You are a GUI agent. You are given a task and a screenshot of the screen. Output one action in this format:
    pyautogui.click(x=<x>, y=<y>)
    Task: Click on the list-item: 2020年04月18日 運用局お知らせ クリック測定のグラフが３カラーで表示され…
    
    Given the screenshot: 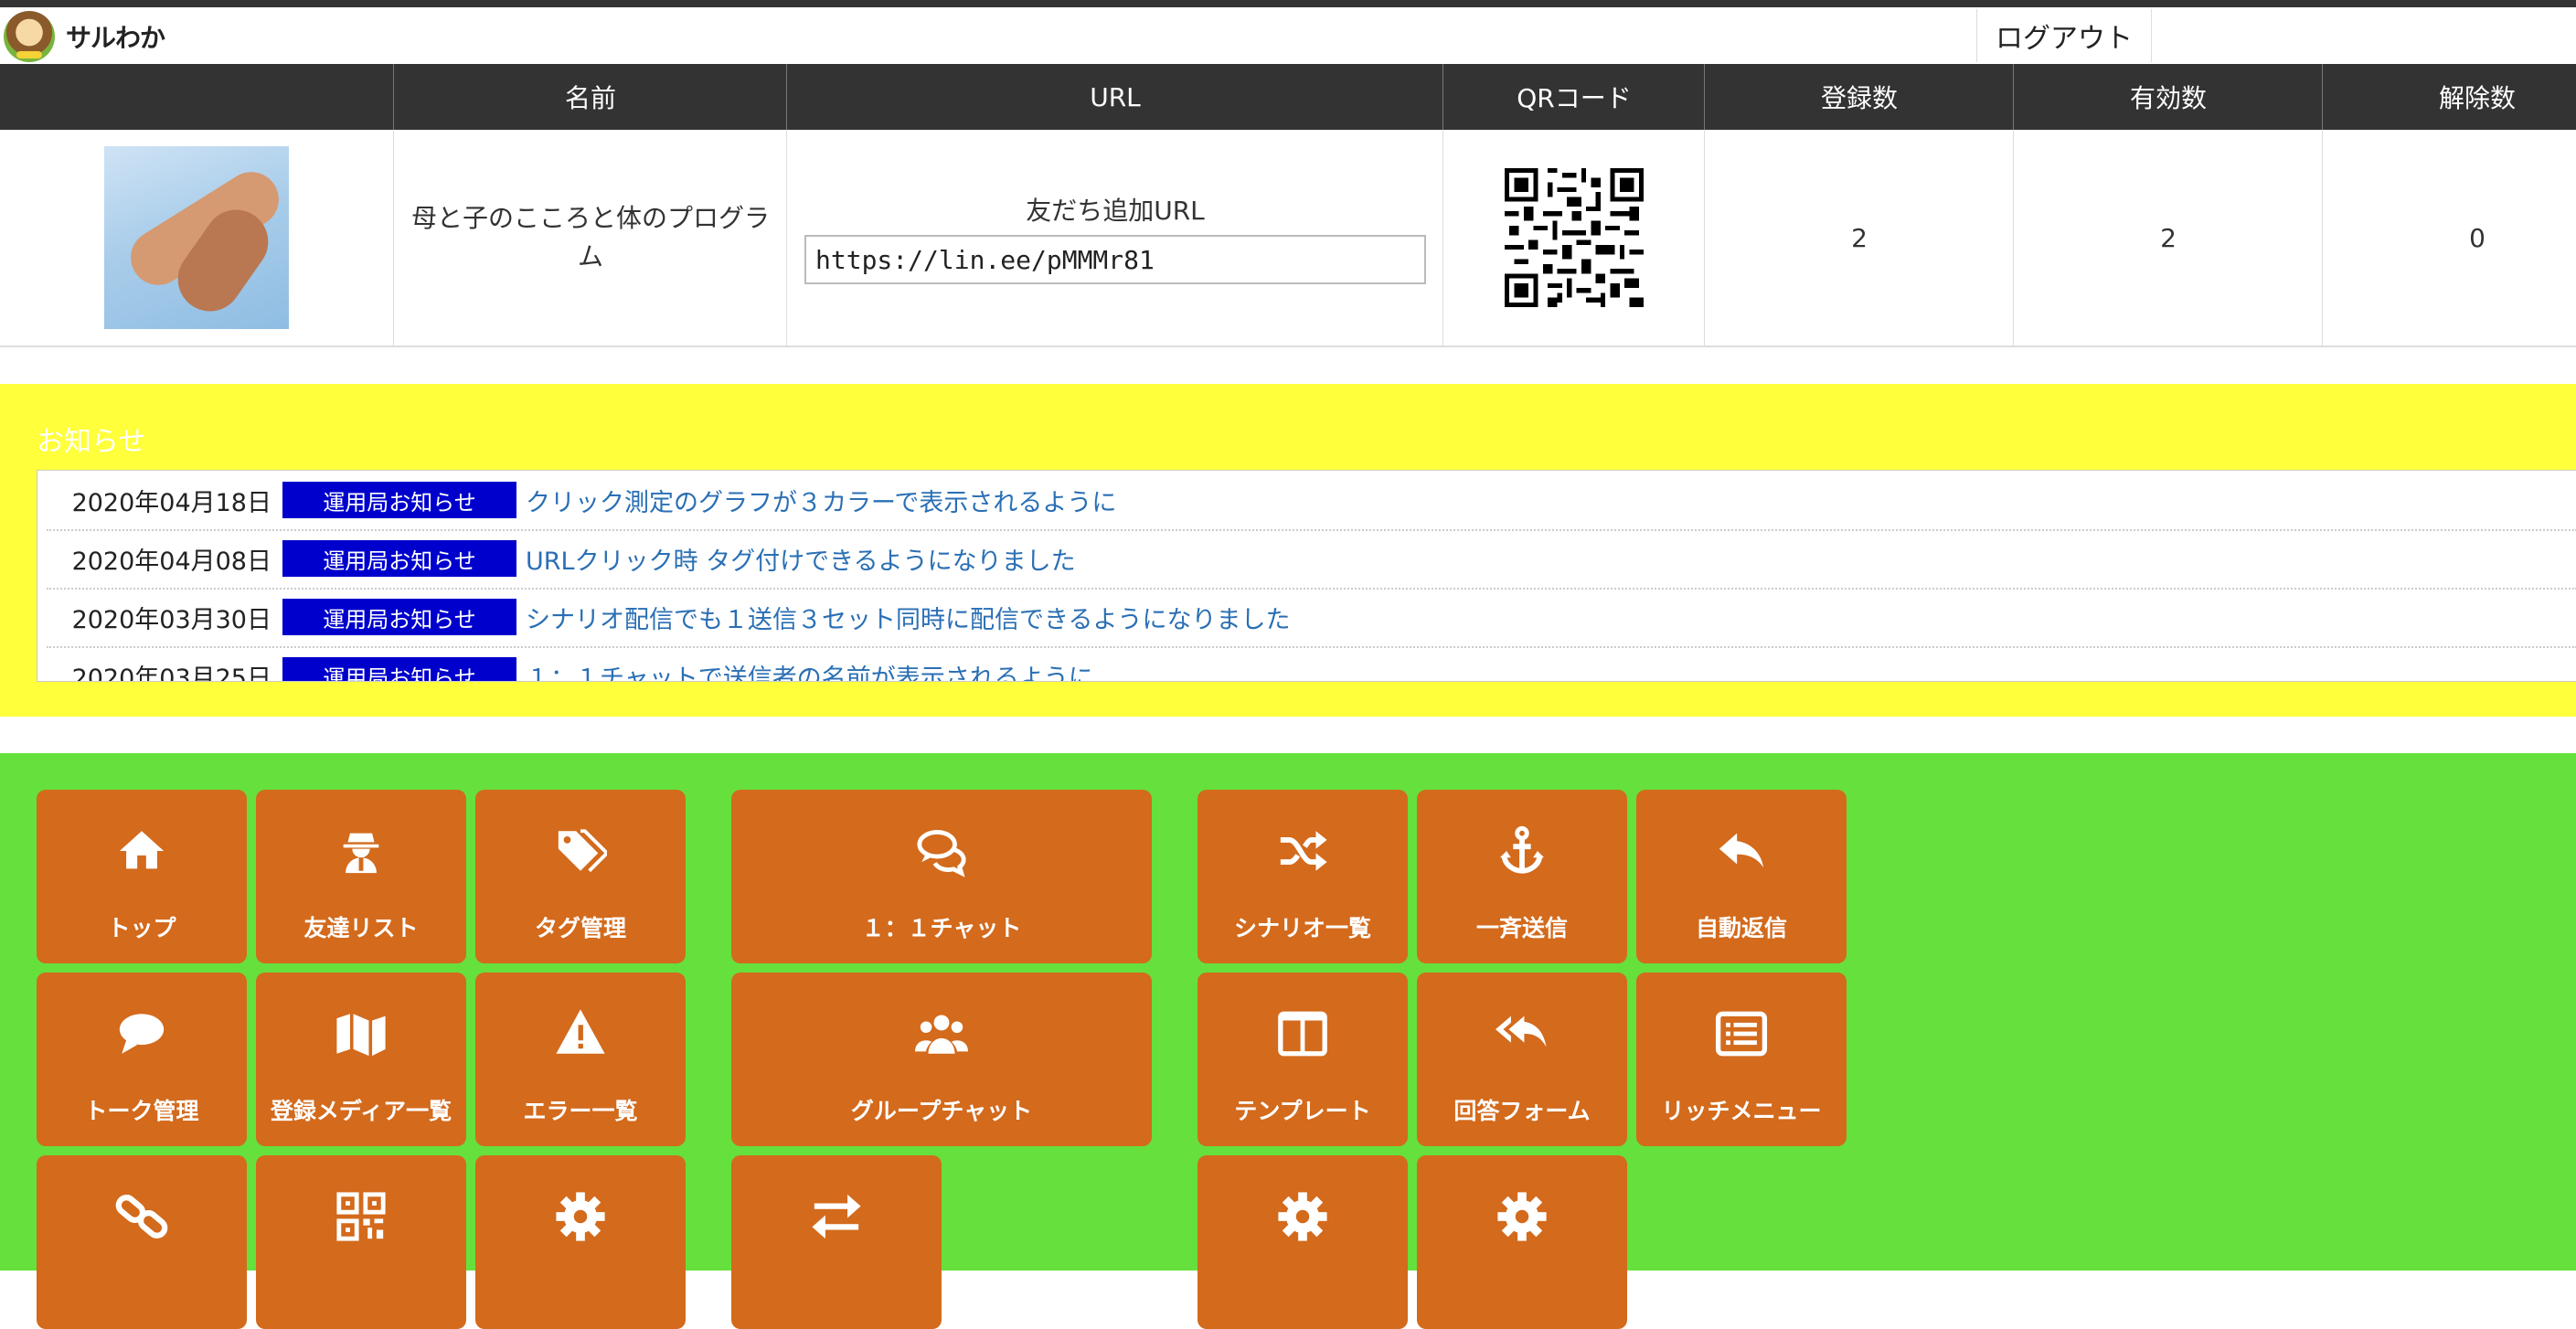 What is the action you would take?
    pyautogui.click(x=1311, y=501)
    